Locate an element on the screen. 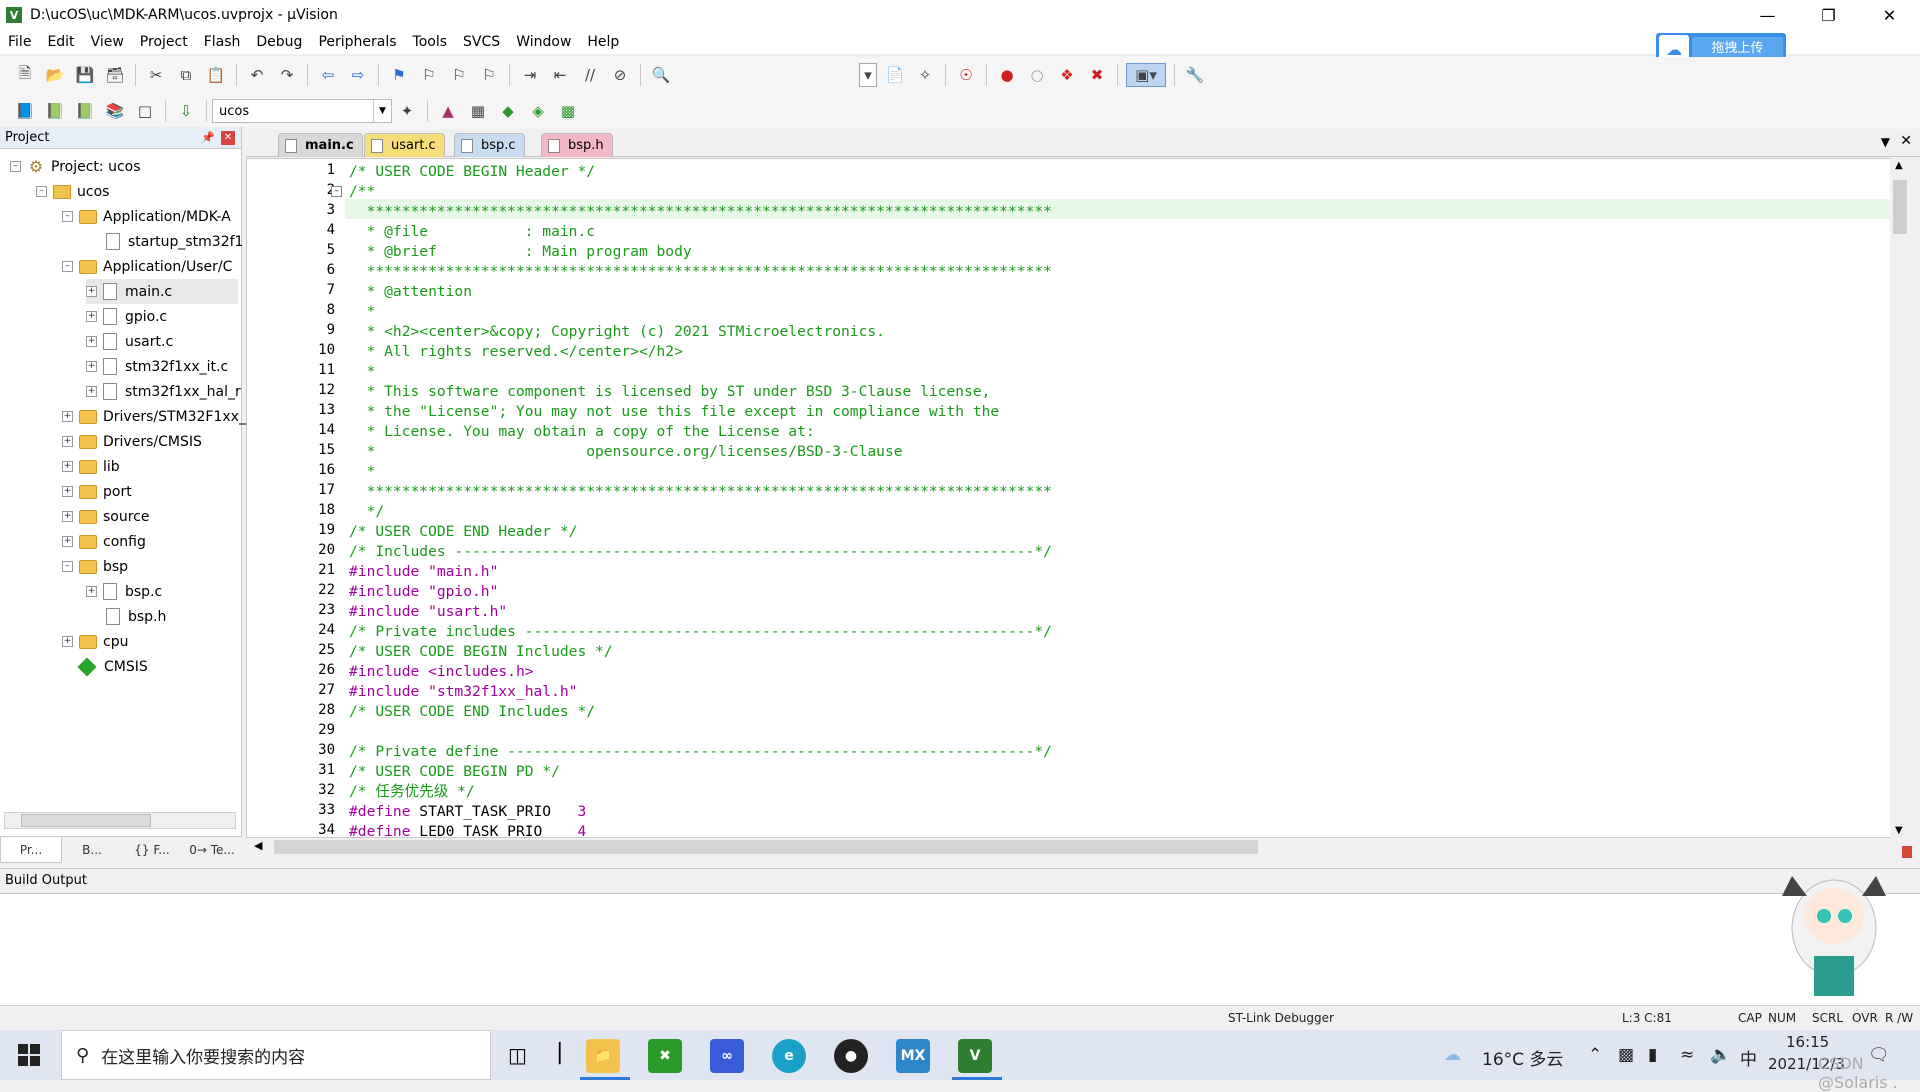  weather-text: 16°C 多云 is located at coordinates (1522, 1057).